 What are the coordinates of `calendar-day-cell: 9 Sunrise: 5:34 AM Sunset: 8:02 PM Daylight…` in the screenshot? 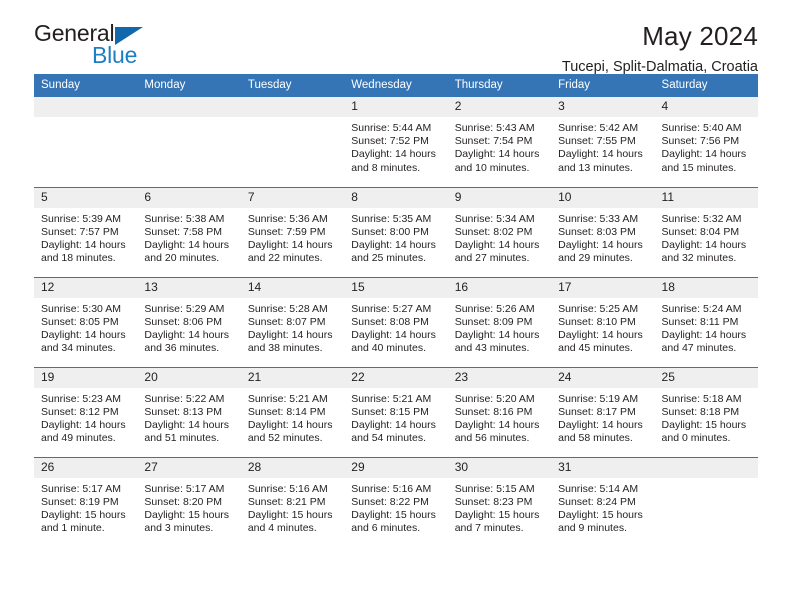 It's located at (499, 231).